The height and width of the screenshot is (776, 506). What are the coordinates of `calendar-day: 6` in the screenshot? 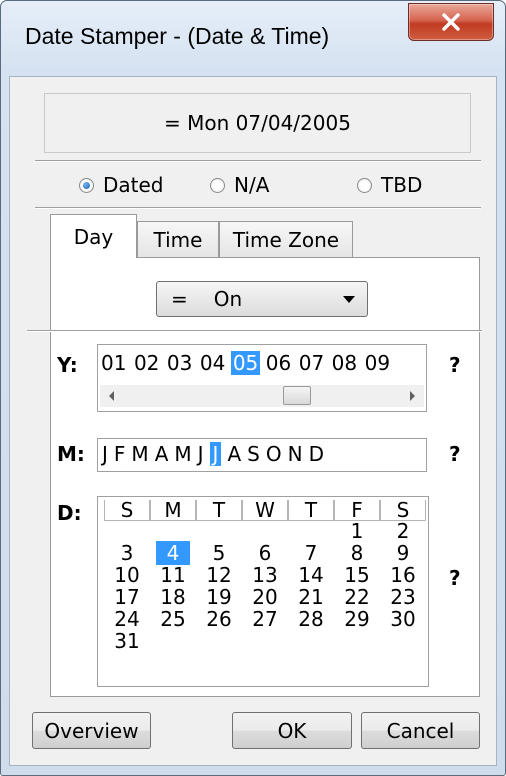 It's located at (265, 554).